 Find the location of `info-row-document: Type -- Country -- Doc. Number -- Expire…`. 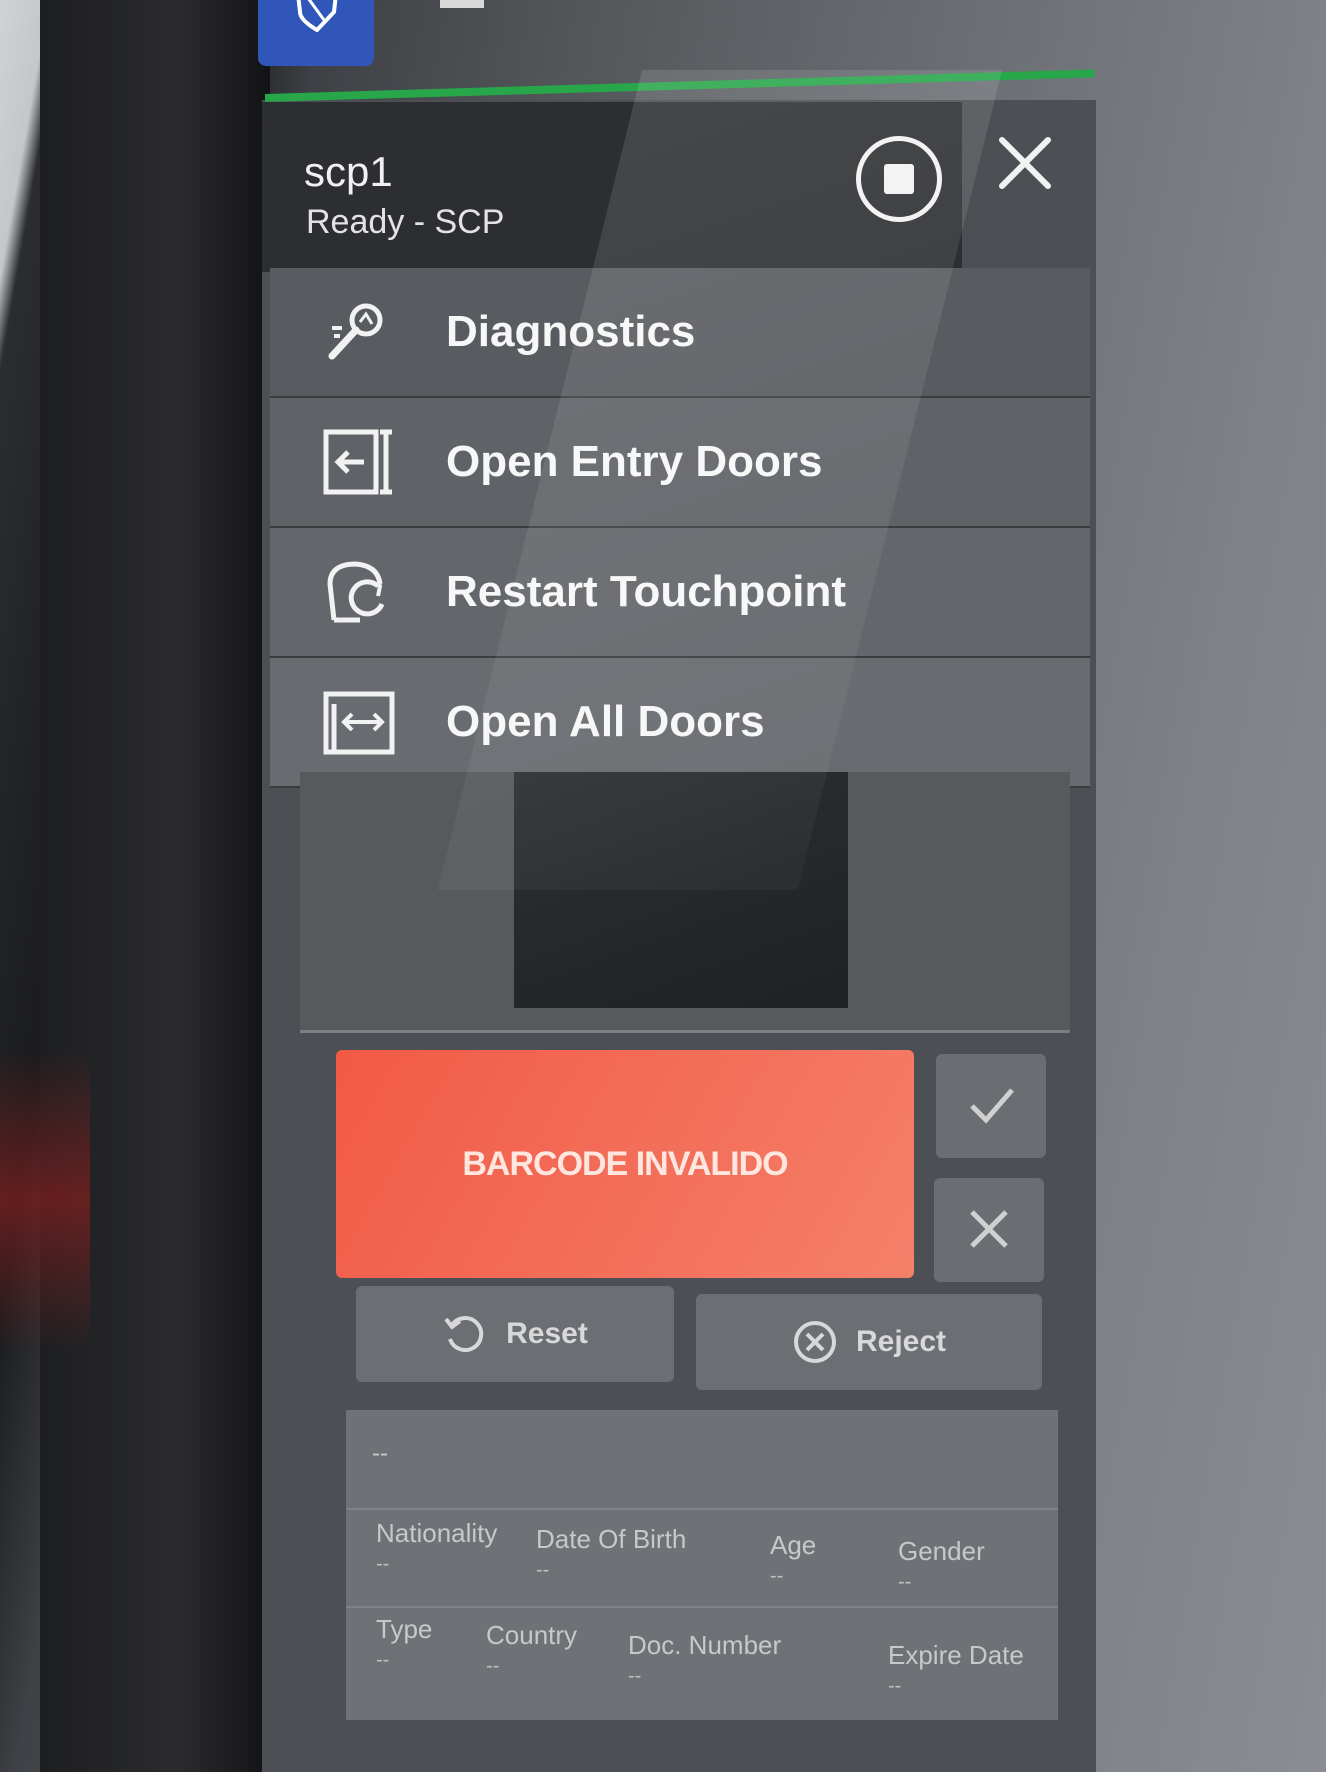

info-row-document: Type -- Country -- Doc. Number -- Expire… is located at coordinates (702, 1653).